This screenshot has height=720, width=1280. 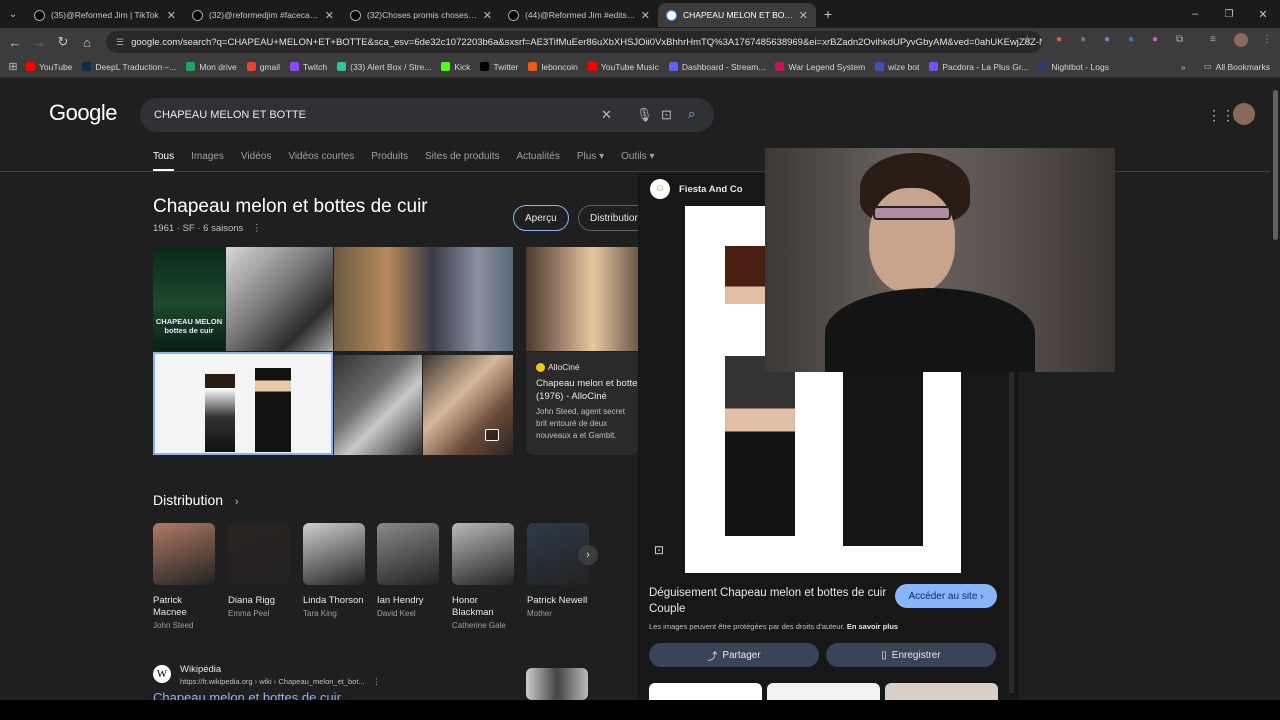 I want to click on cast-color-photo, so click(x=423, y=299).